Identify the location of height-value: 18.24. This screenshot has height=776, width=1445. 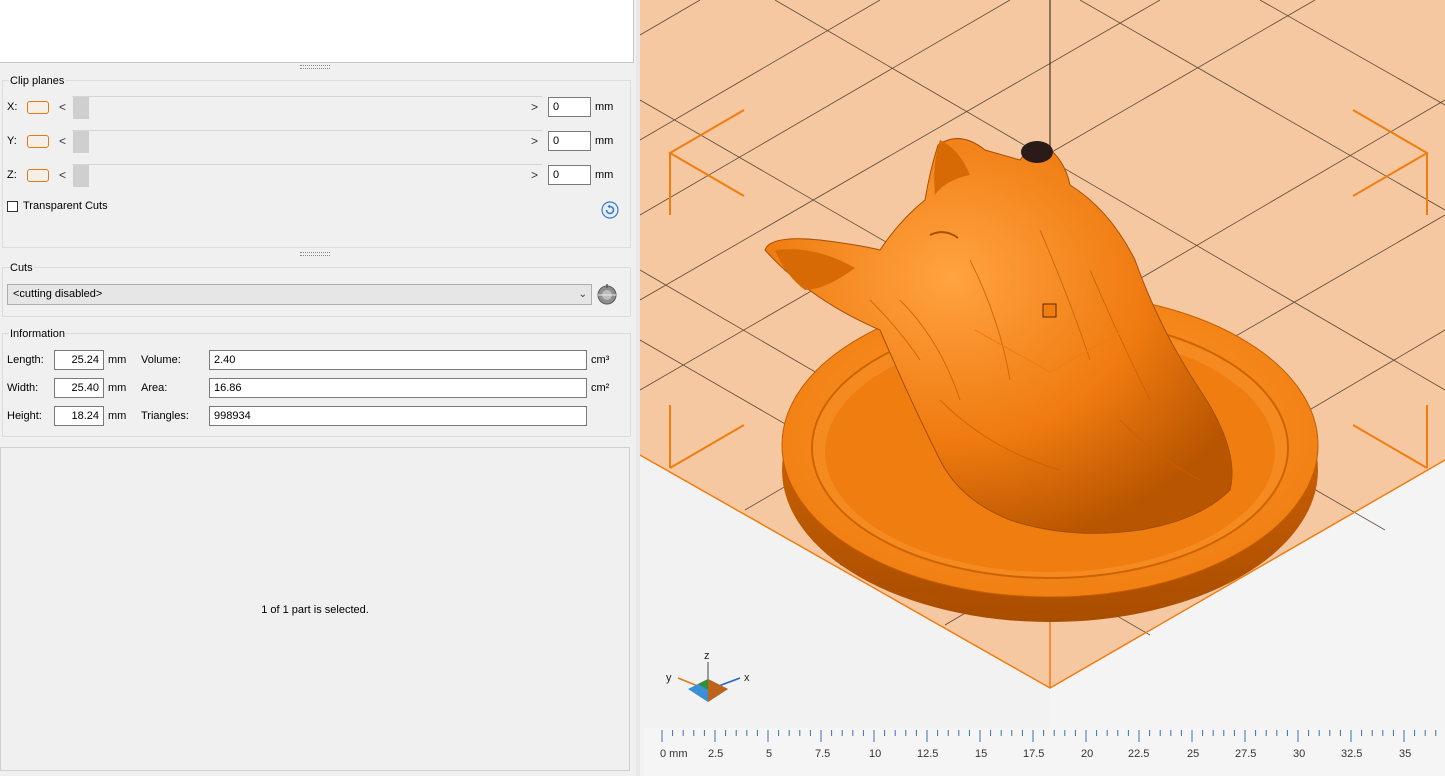
(79, 416).